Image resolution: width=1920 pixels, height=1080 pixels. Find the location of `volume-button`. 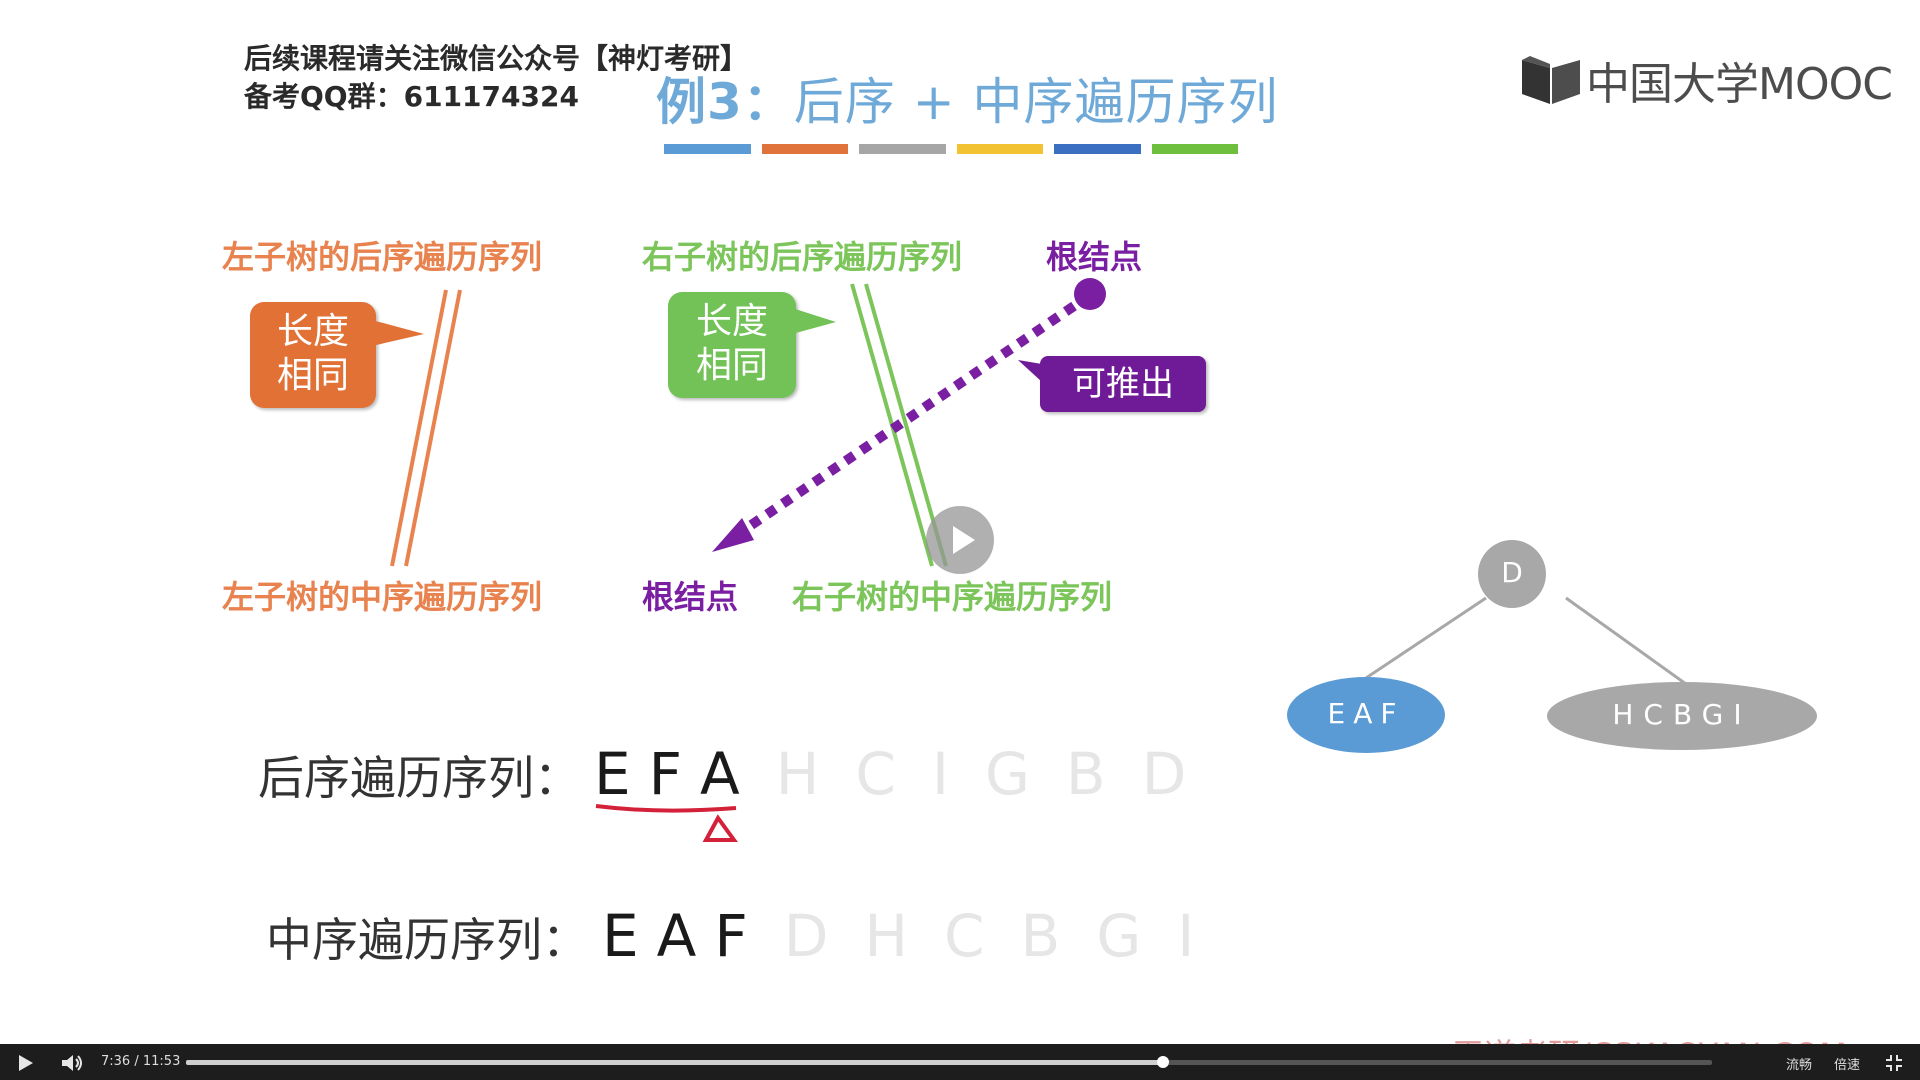

volume-button is located at coordinates (72, 1063).